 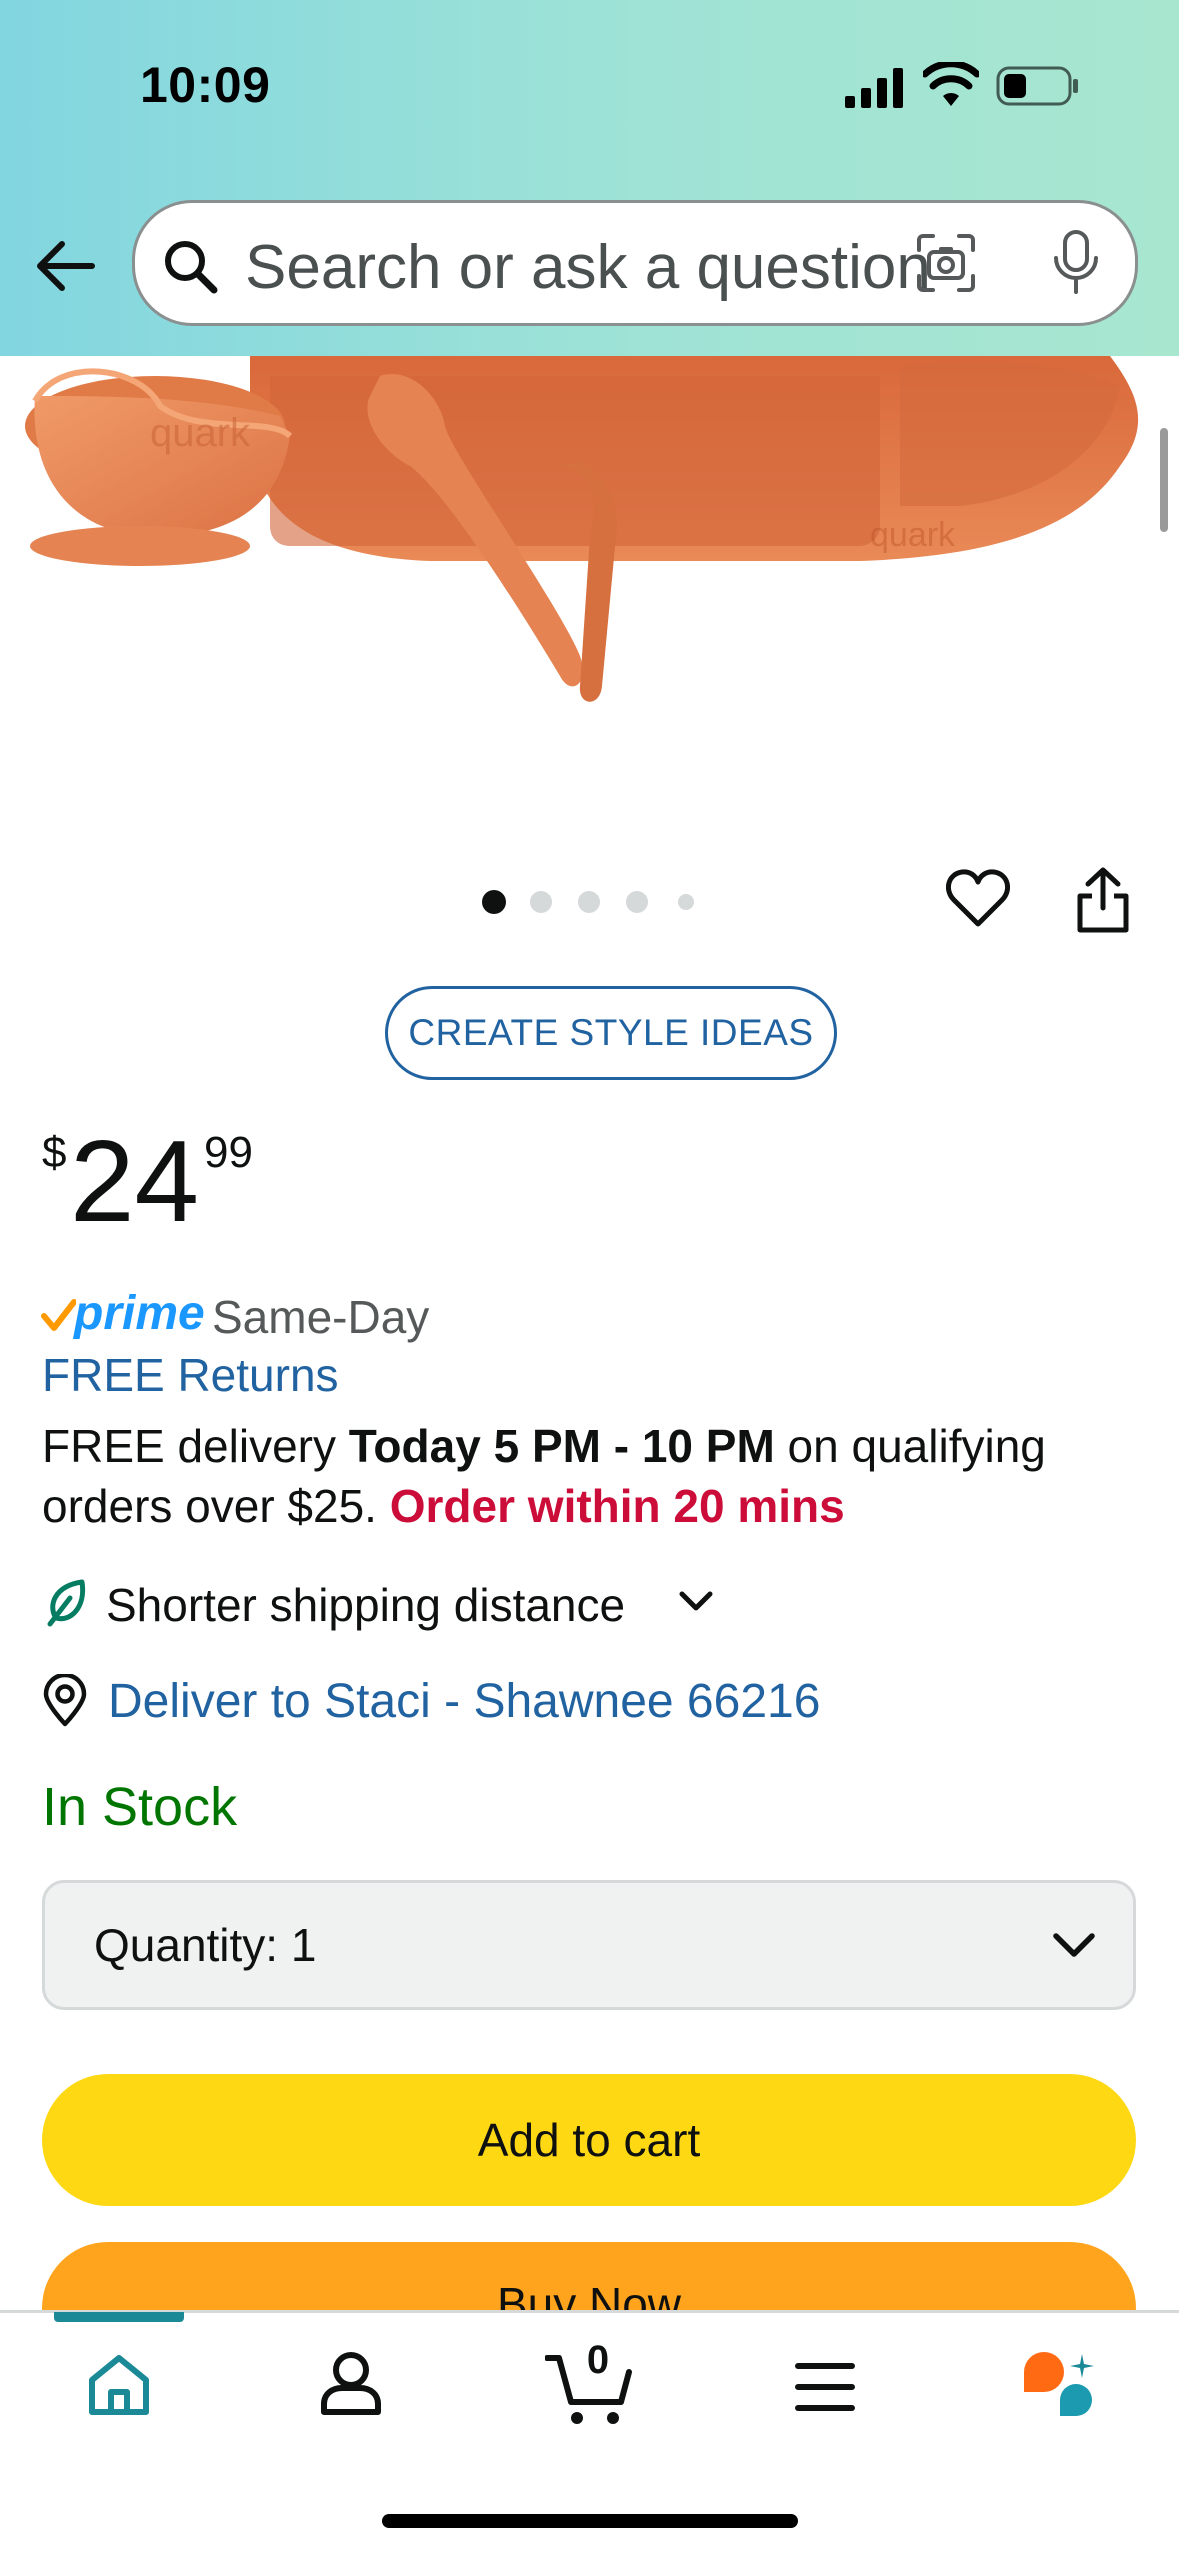 What do you see at coordinates (365, 1605) in the screenshot?
I see `shipping-distance-toggle: Shorter shipping distance` at bounding box center [365, 1605].